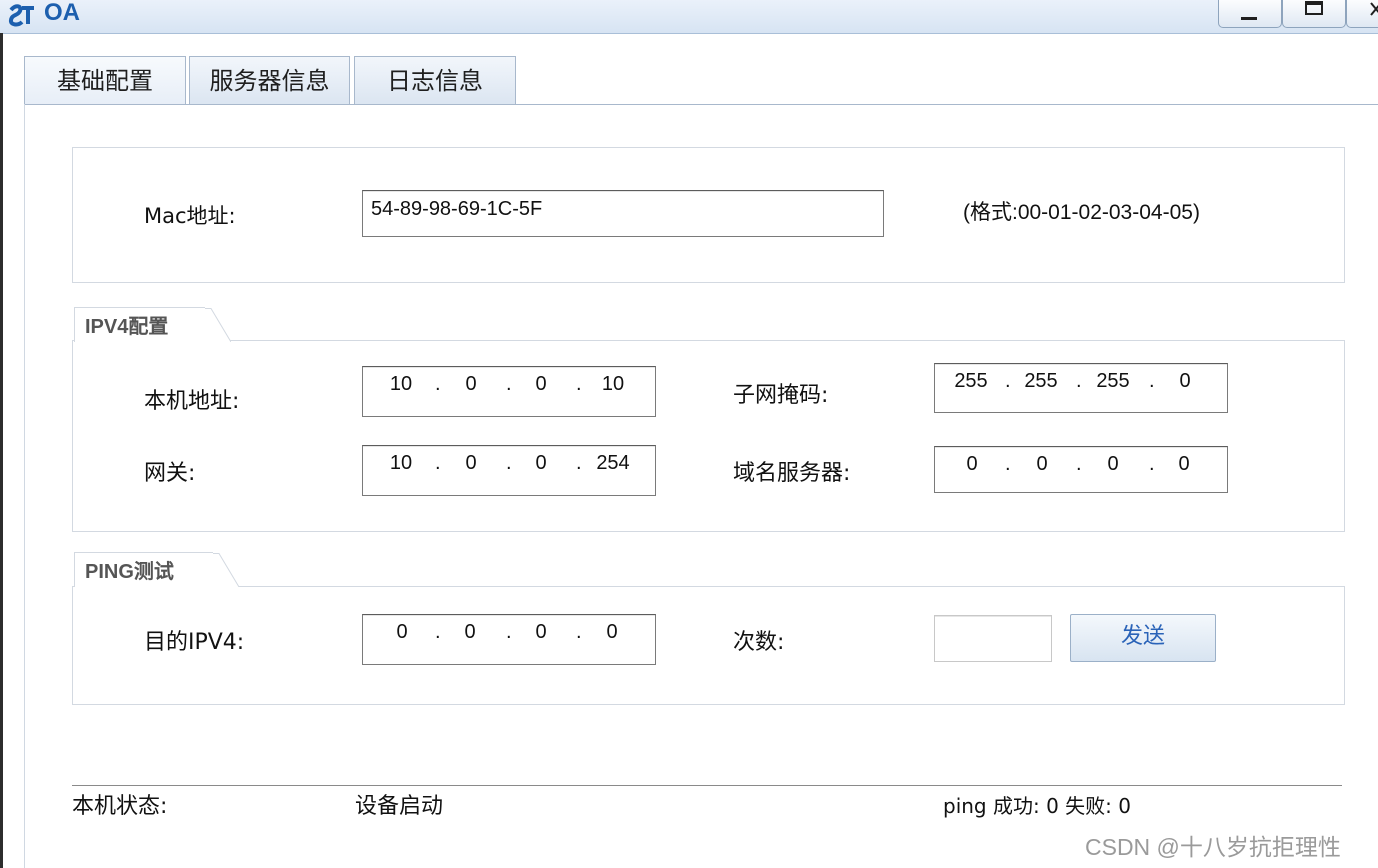 The width and height of the screenshot is (1378, 868). Describe the element at coordinates (792, 473) in the screenshot. I see `dns-label: 域名服务器:` at that location.